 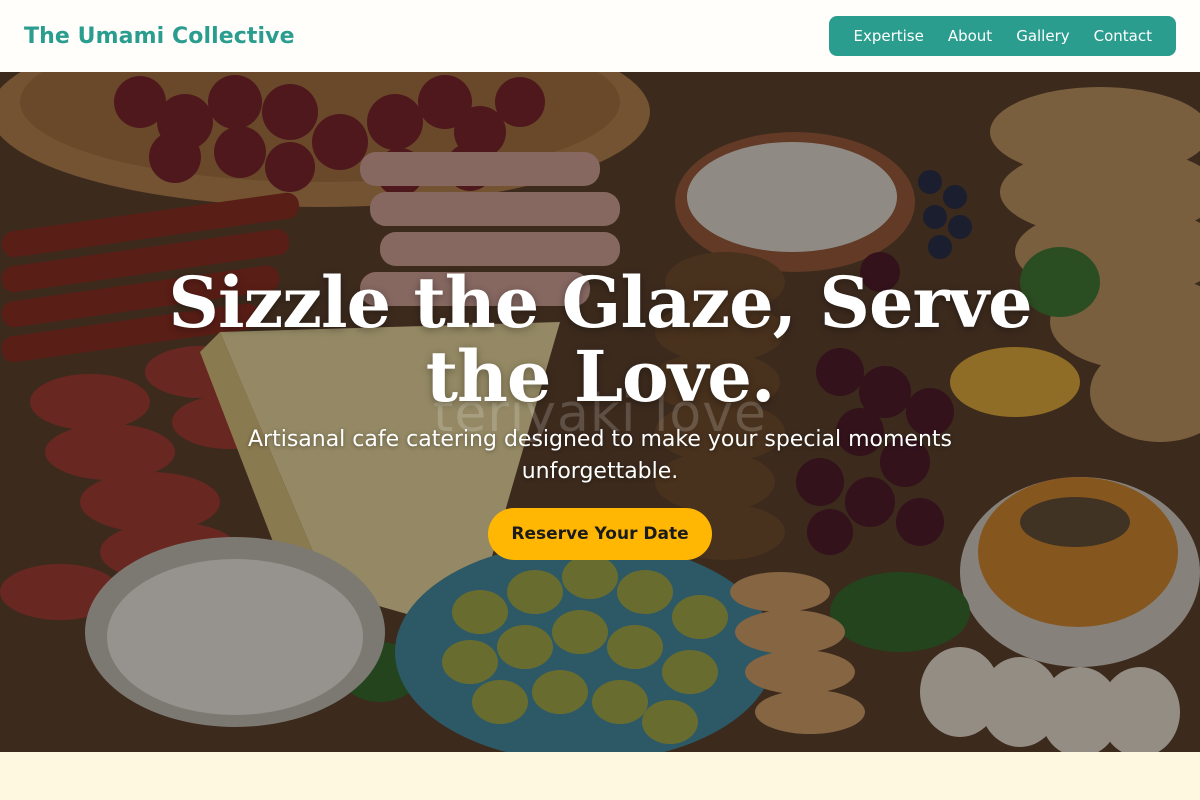 I want to click on hero-title: Sizzle the Glaze, Serve the Love., so click(x=600, y=339).